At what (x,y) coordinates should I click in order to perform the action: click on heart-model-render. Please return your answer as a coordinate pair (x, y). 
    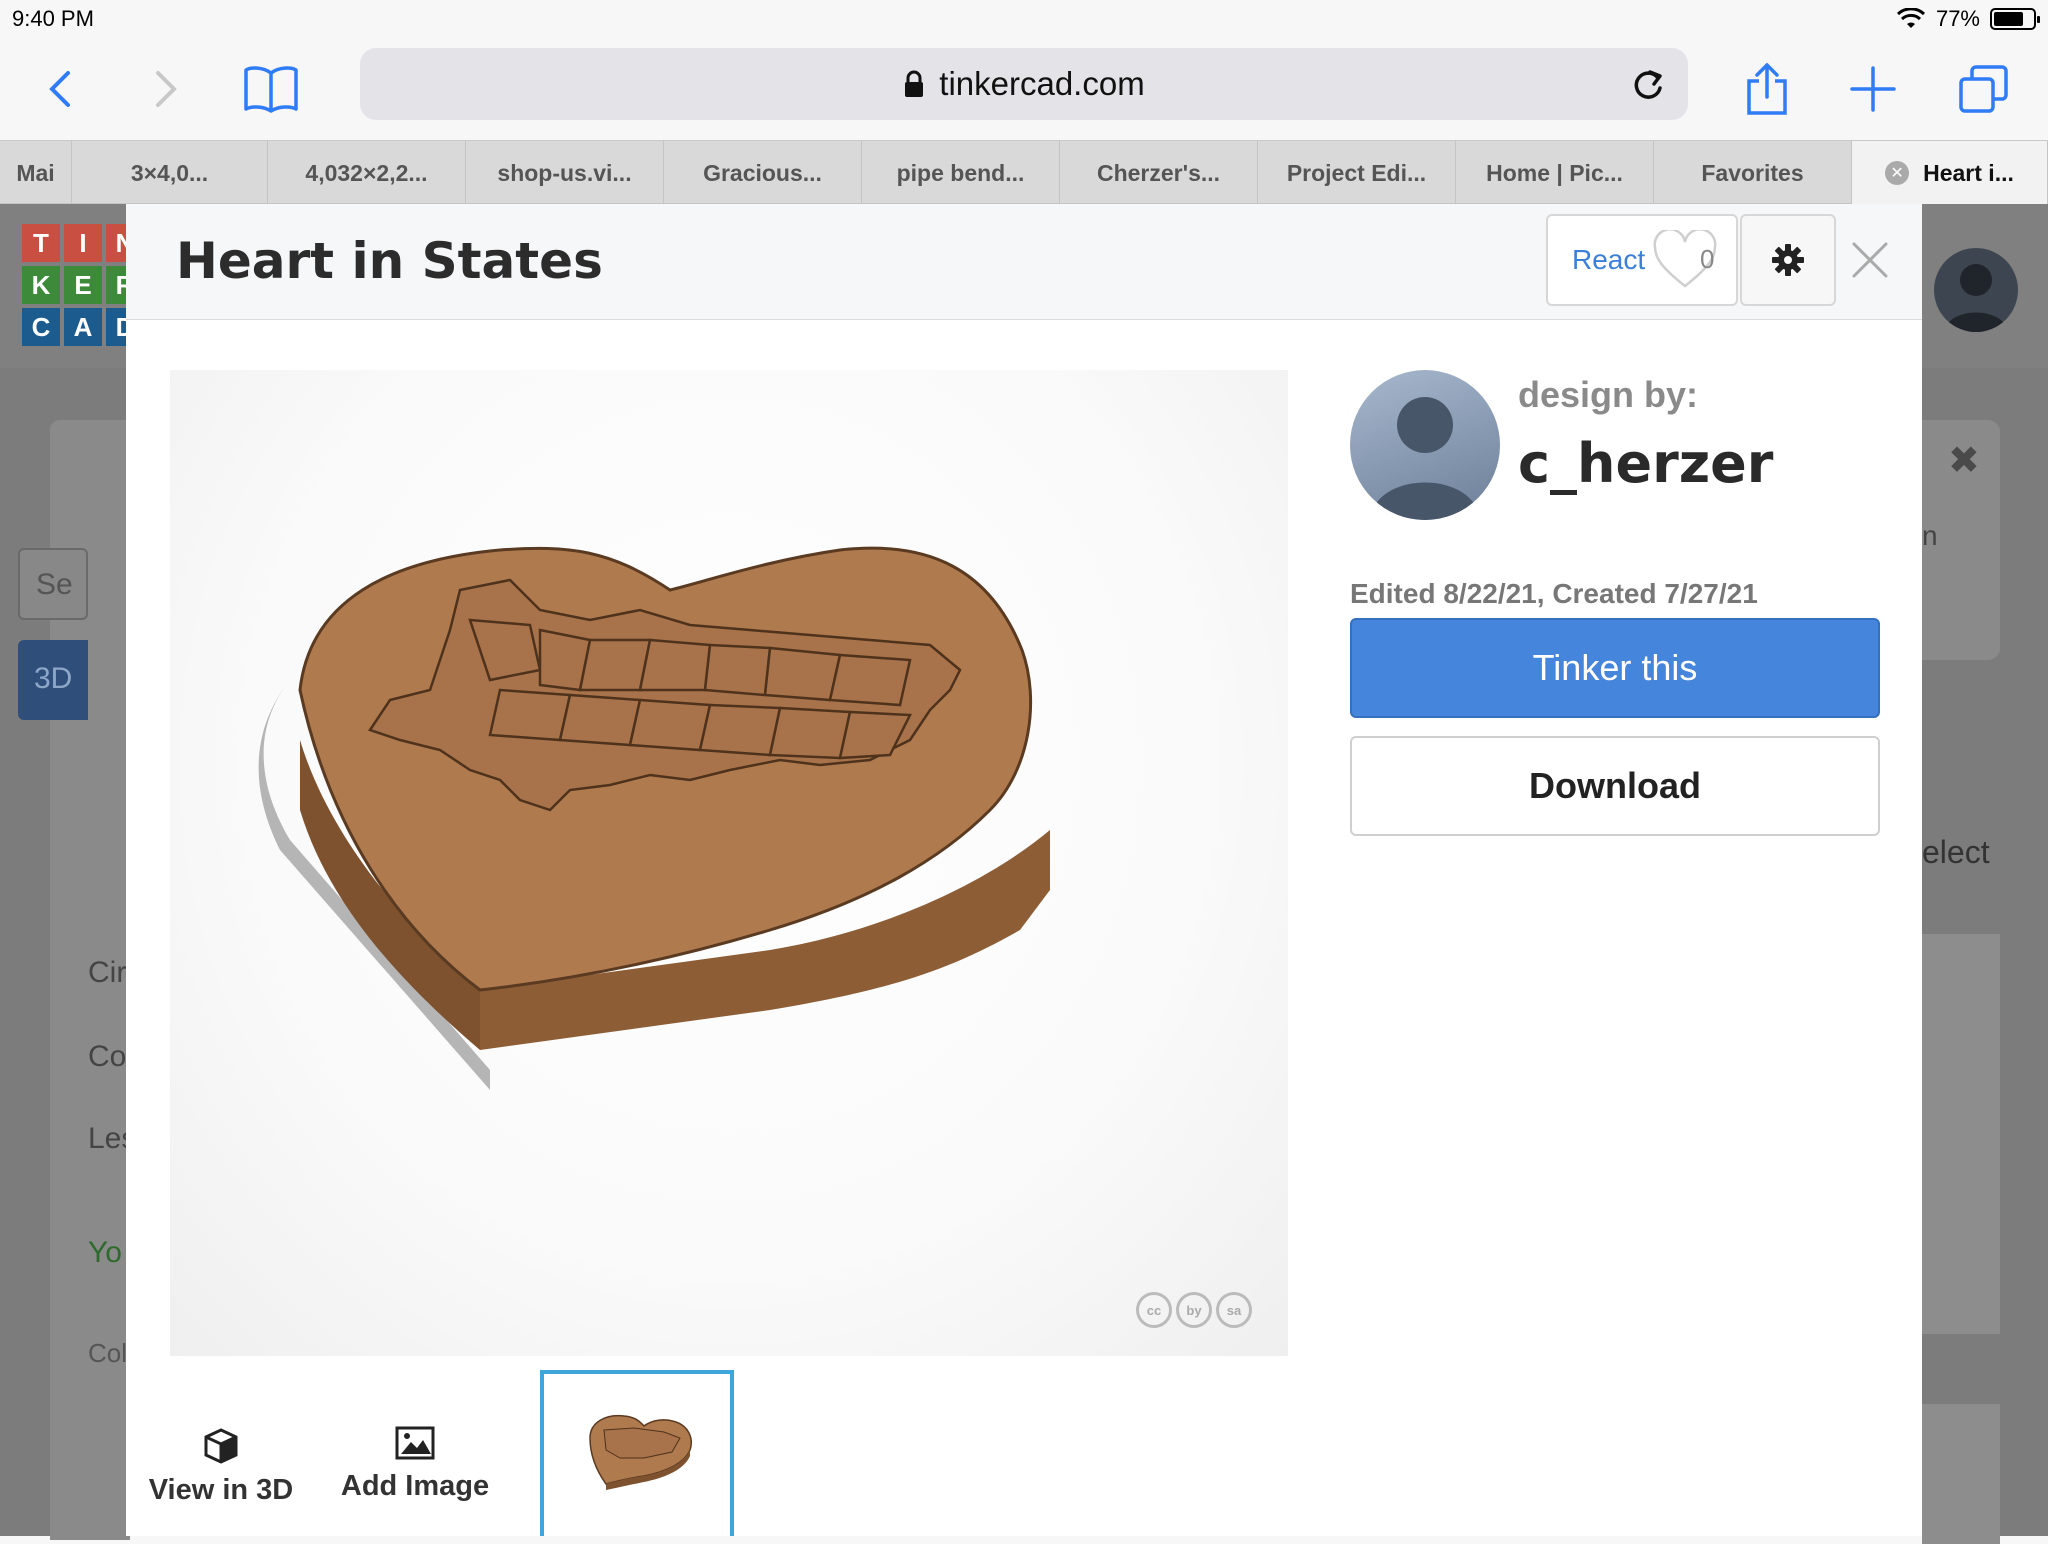
    Looking at the image, I should click on (654, 818).